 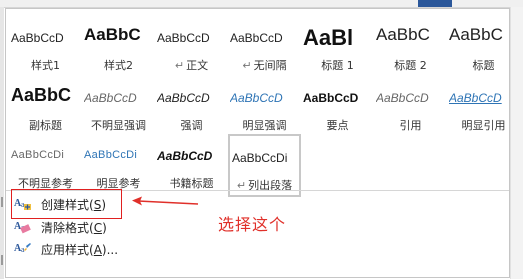 What do you see at coordinates (22, 227) in the screenshot?
I see `clear-format-icon: A a` at bounding box center [22, 227].